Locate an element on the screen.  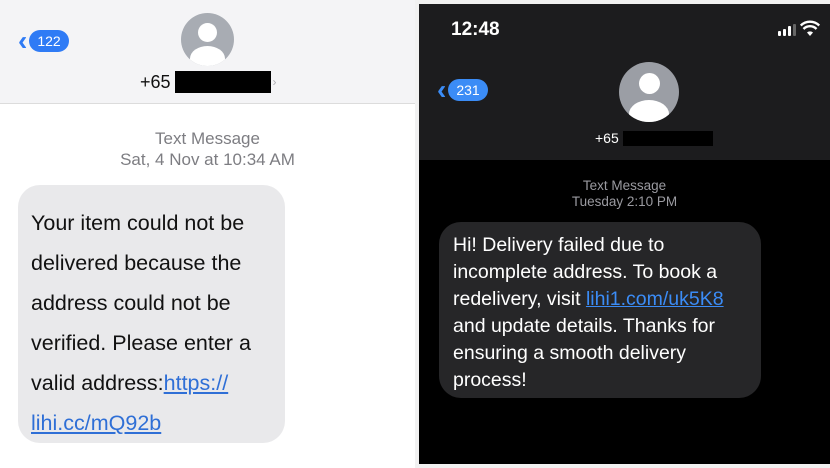
message-timestamp: Sat, 4 Nov at 10:34 AM is located at coordinates (207, 159).